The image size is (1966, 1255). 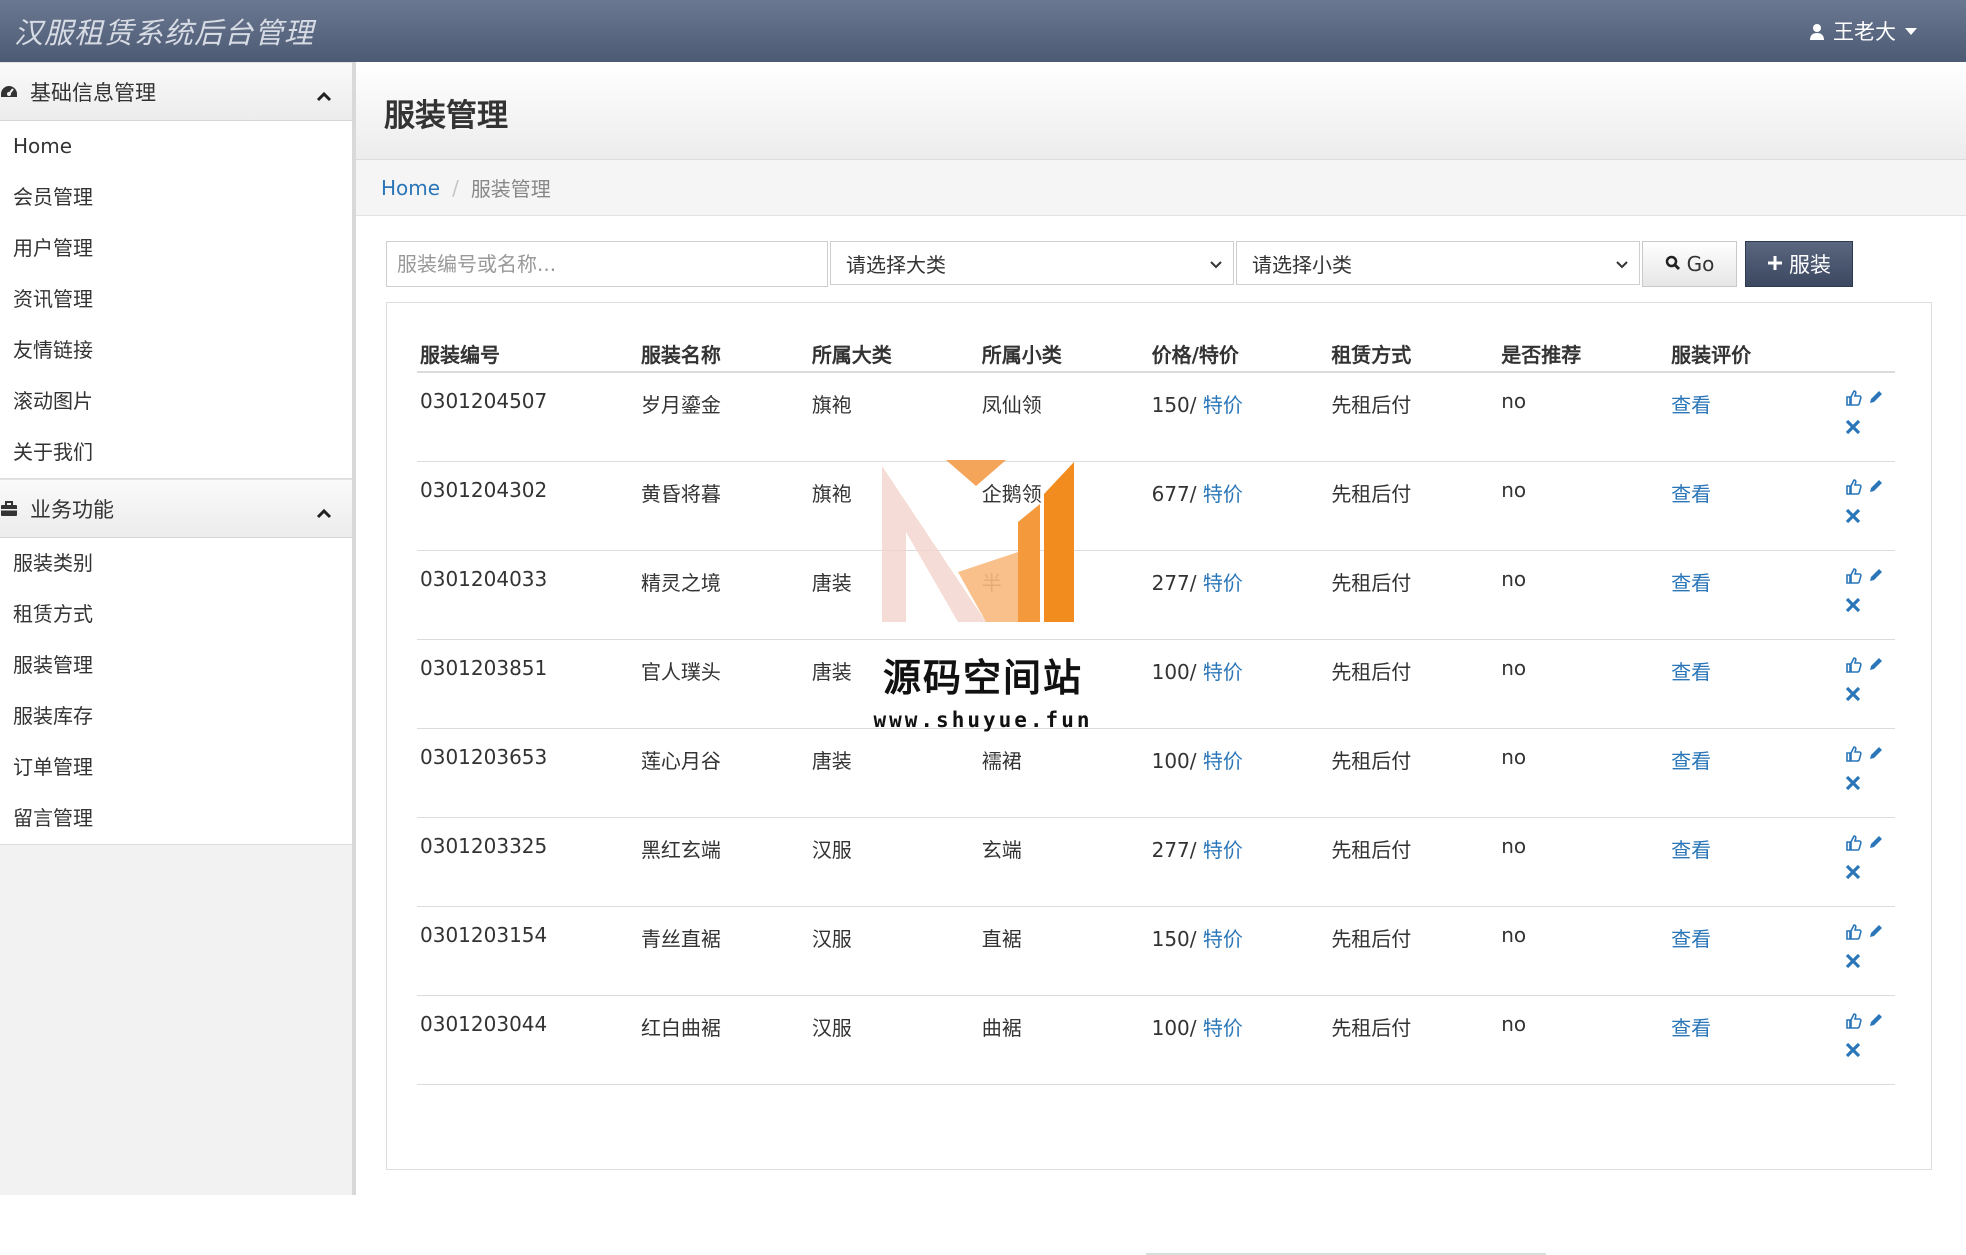 What do you see at coordinates (1689, 264) in the screenshot?
I see `search-go-button: Go` at bounding box center [1689, 264].